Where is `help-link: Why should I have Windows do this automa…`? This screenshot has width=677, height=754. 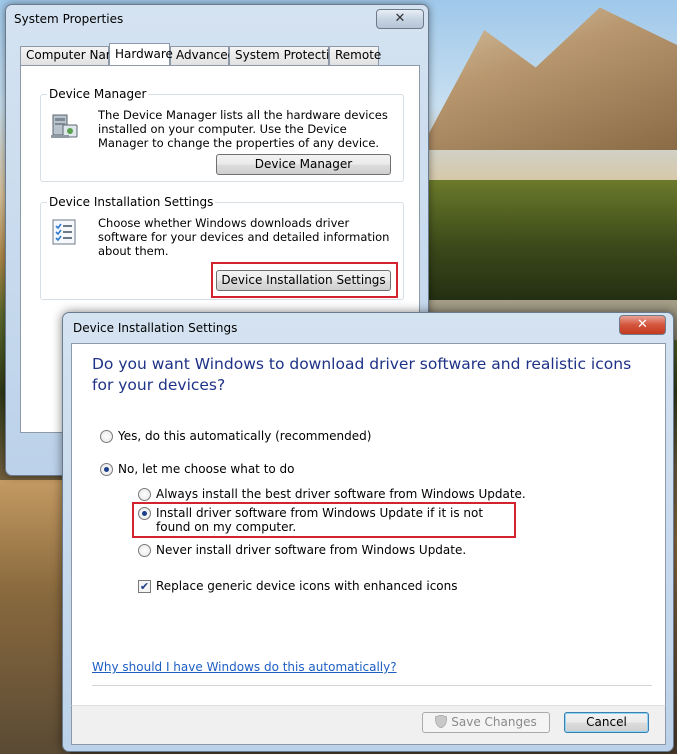 help-link: Why should I have Windows do this automa… is located at coordinates (244, 667).